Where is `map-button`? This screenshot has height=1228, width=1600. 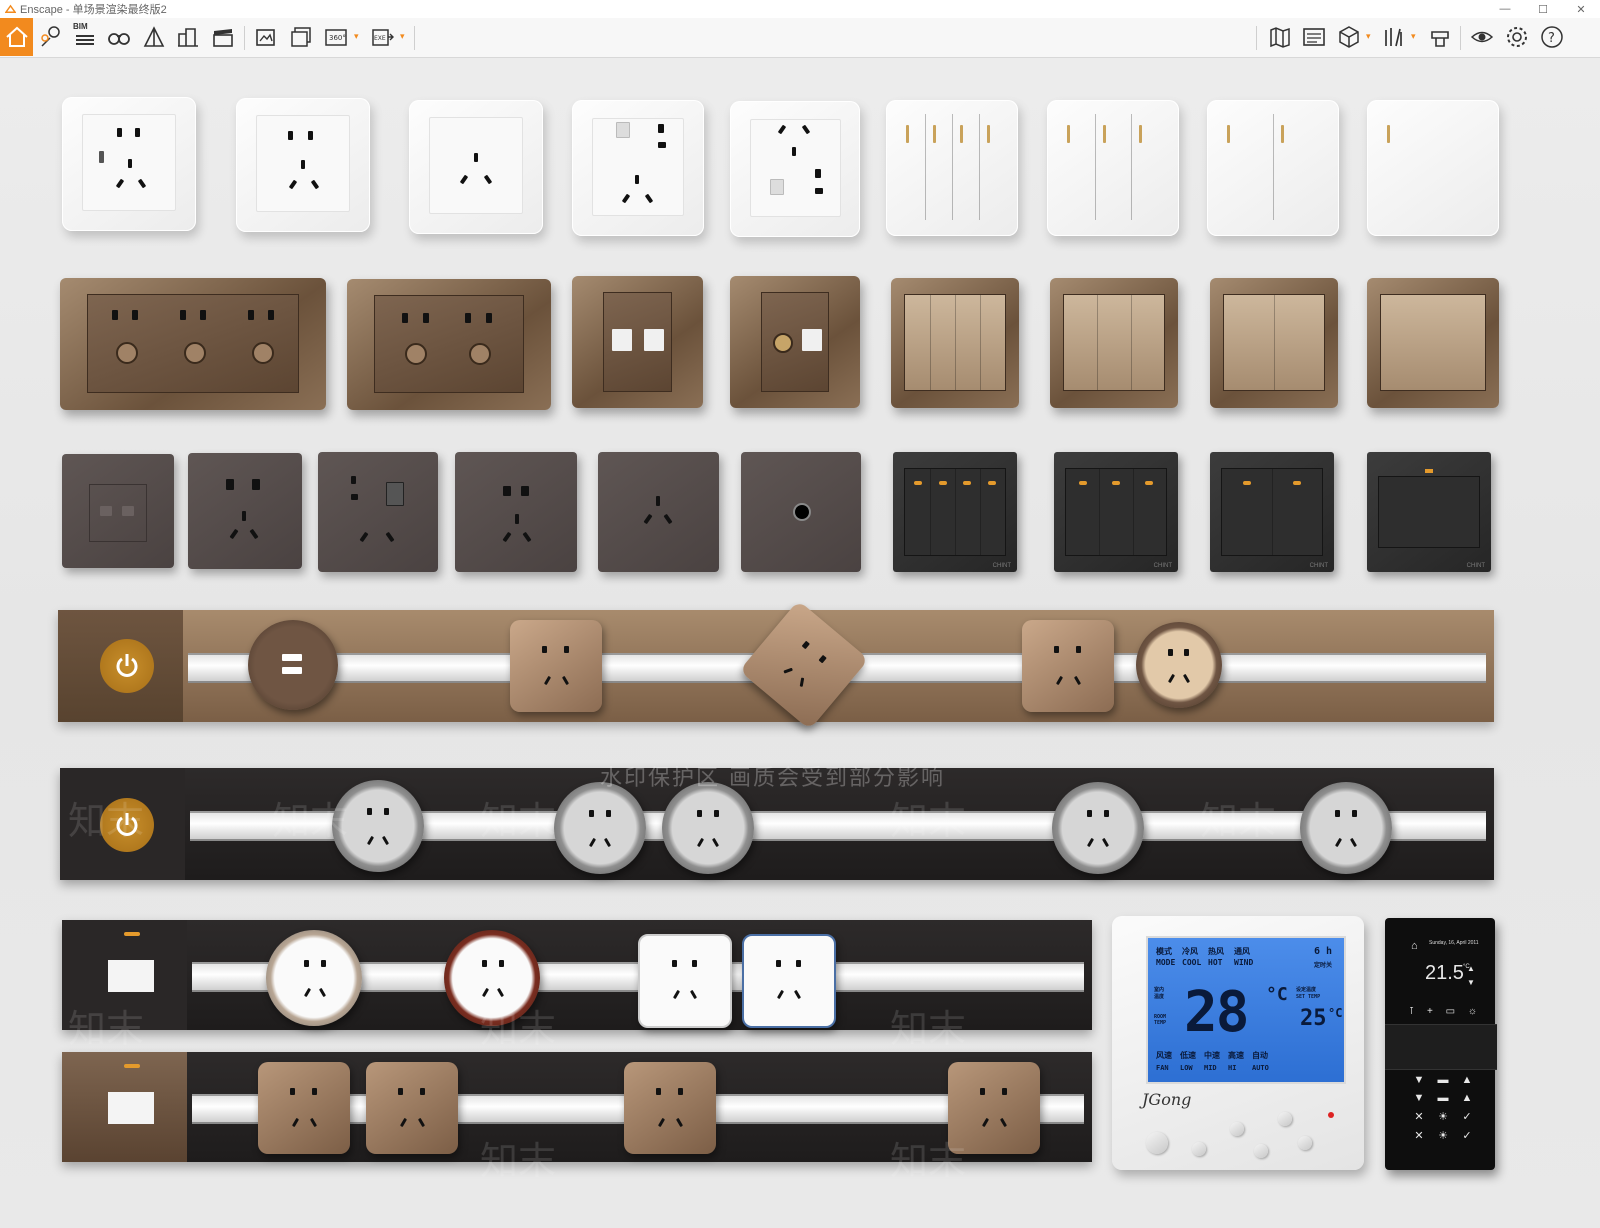
map-button is located at coordinates (1280, 37).